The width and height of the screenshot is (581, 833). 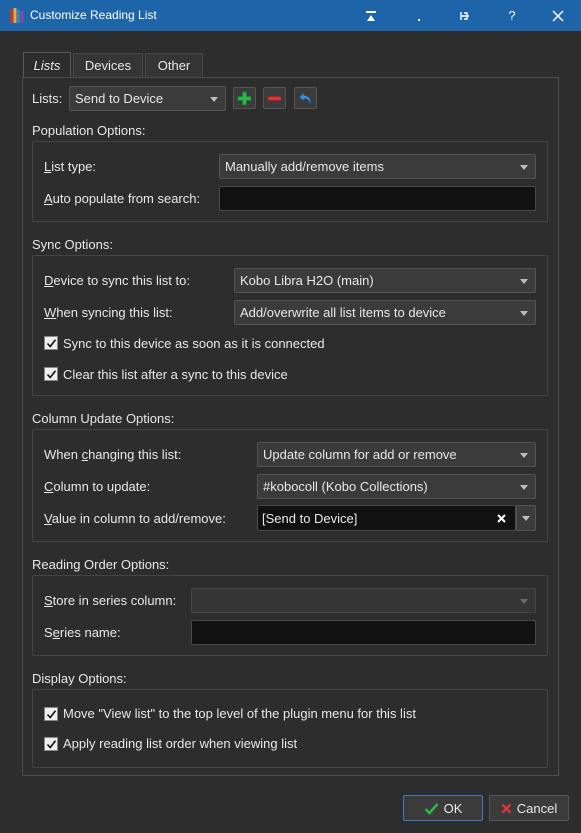 What do you see at coordinates (290, 15) in the screenshot?
I see `title-bar: Customize Reading List ?` at bounding box center [290, 15].